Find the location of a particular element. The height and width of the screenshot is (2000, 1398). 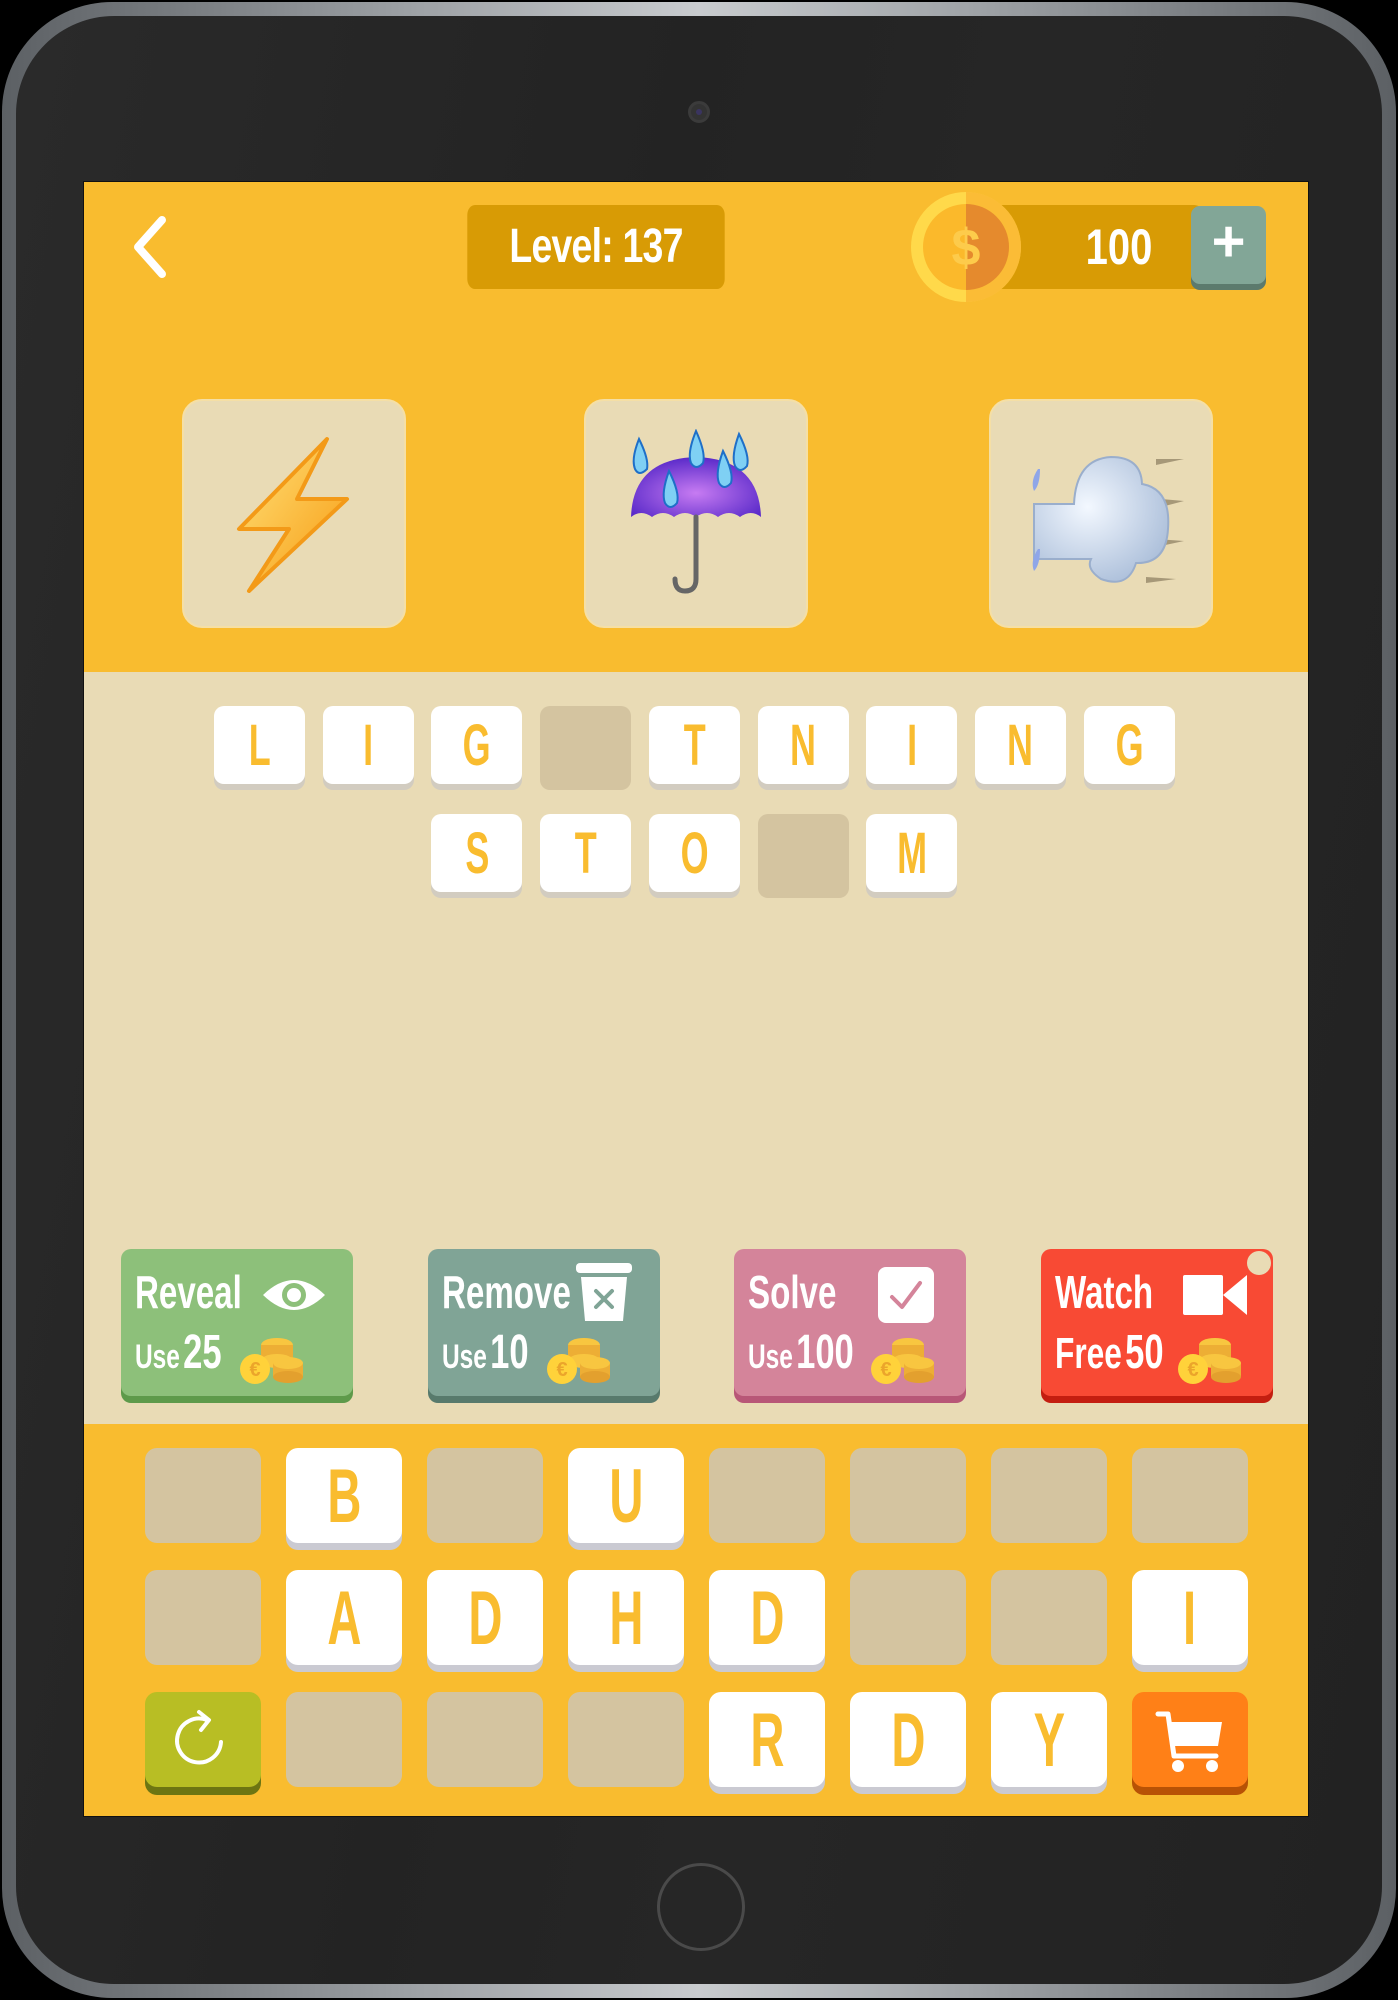

answer-letter: M is located at coordinates (911, 853).